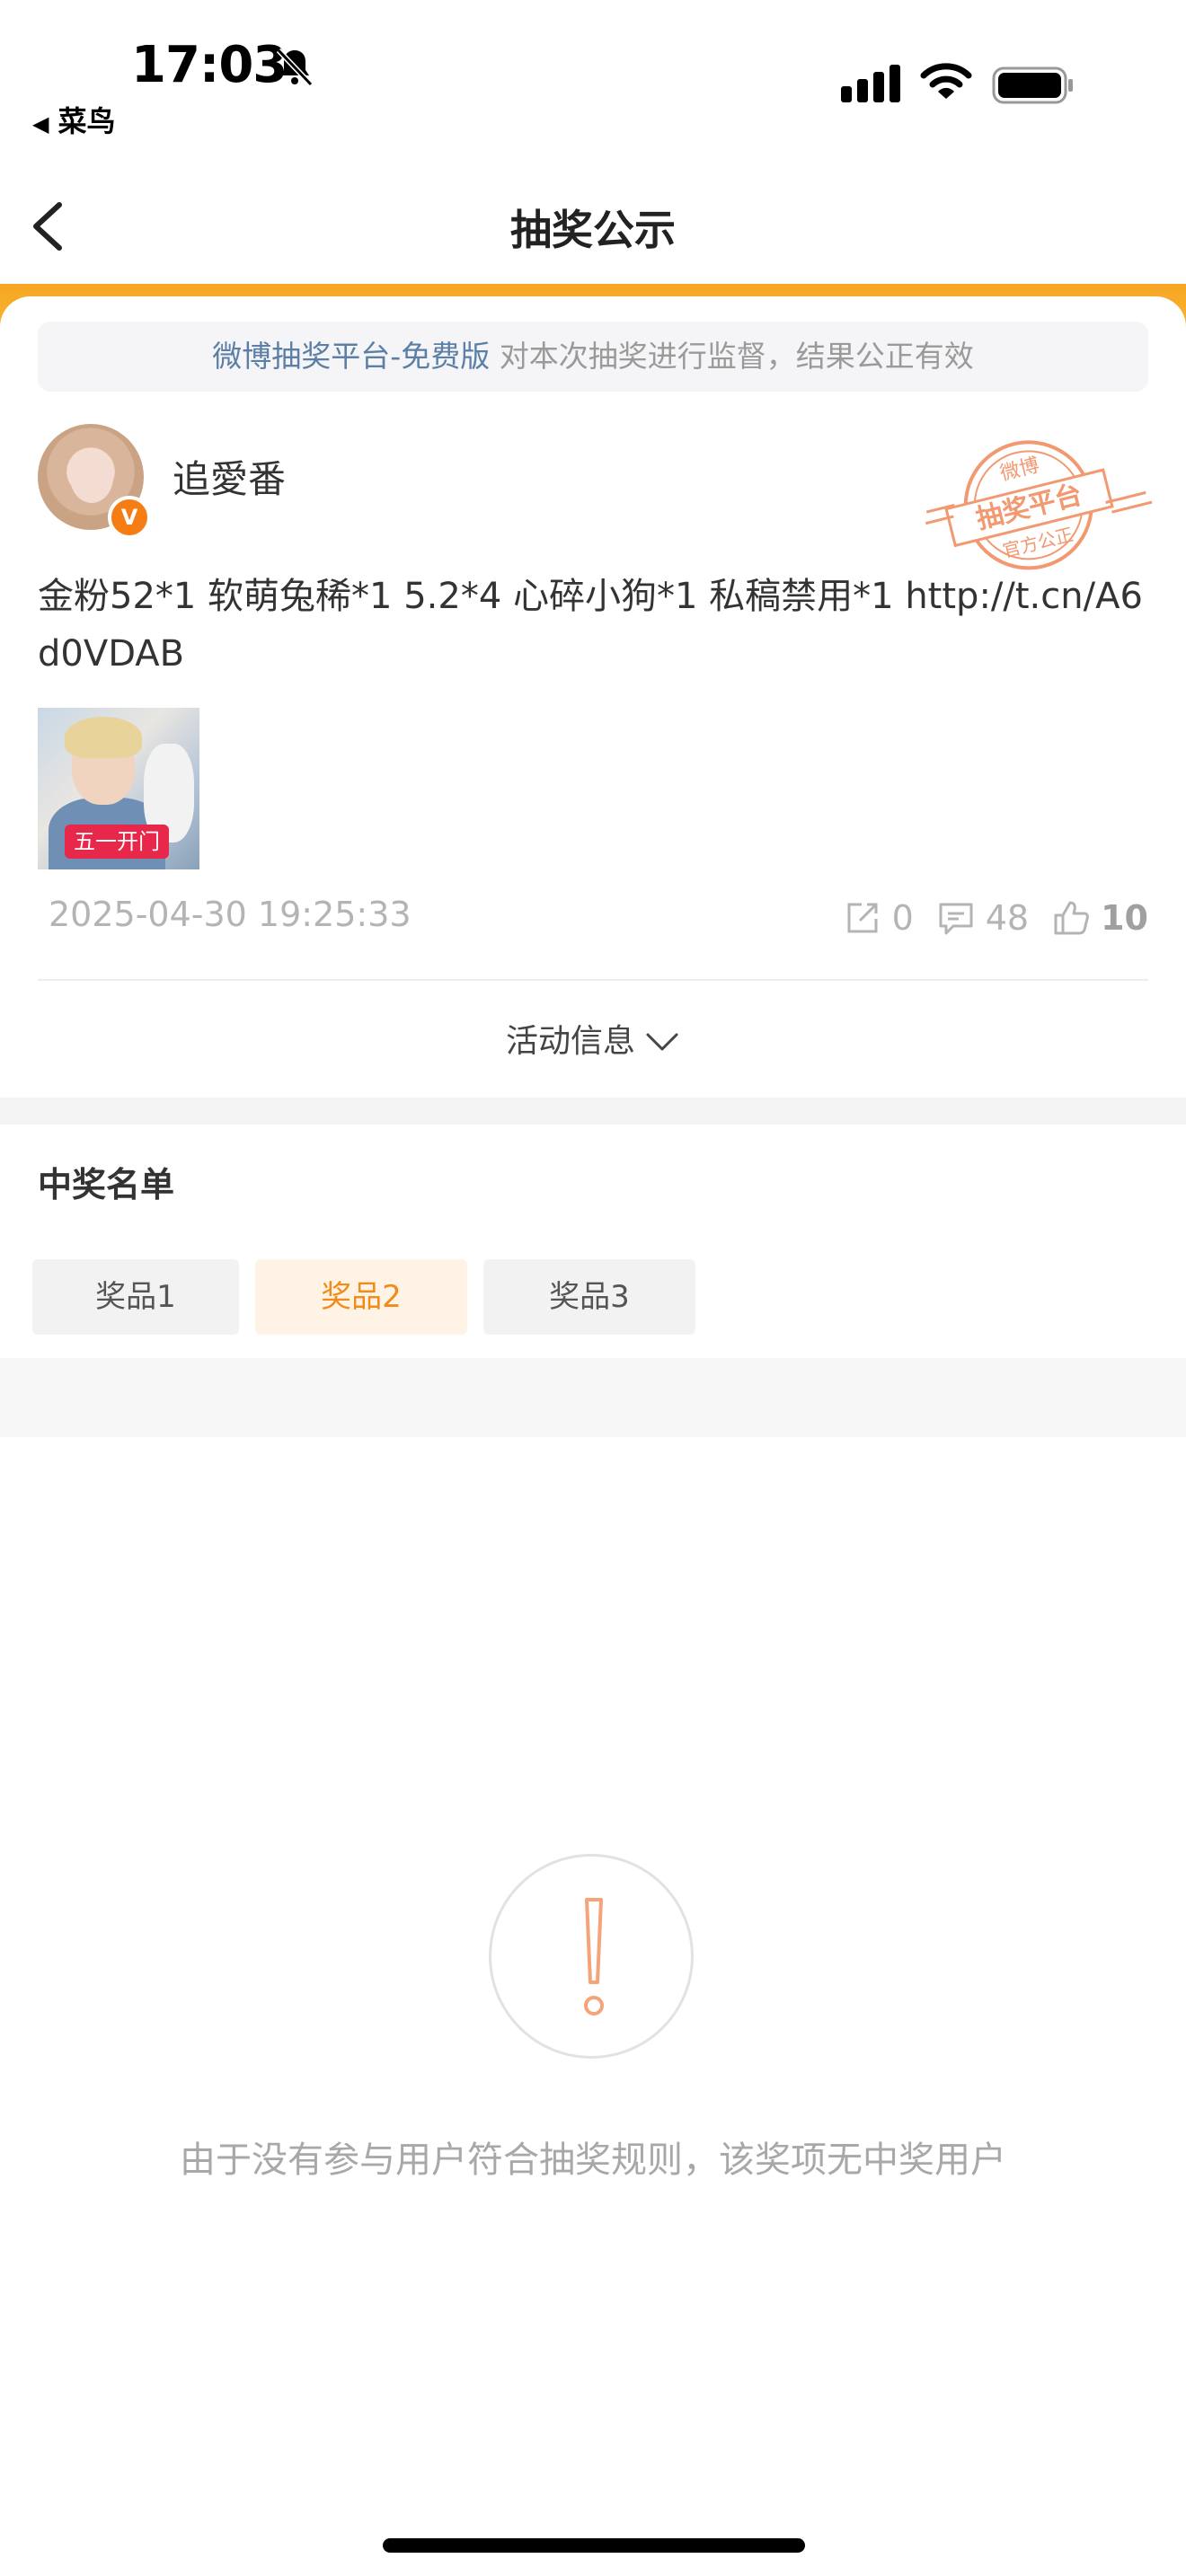 This screenshot has width=1186, height=2576. Describe the element at coordinates (295, 67) in the screenshot. I see `bell-slash-icon` at that location.